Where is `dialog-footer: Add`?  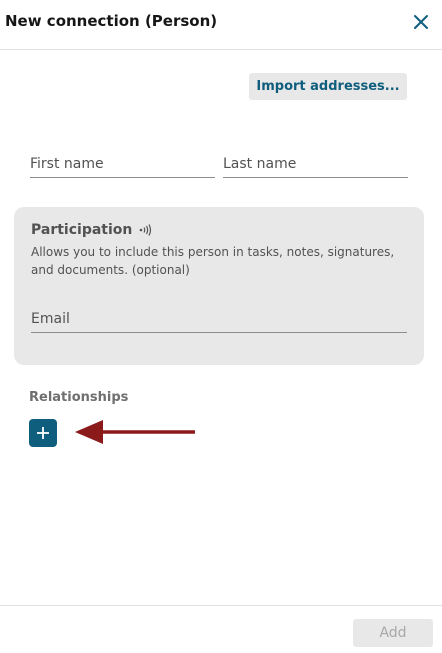 dialog-footer: Add is located at coordinates (221, 629).